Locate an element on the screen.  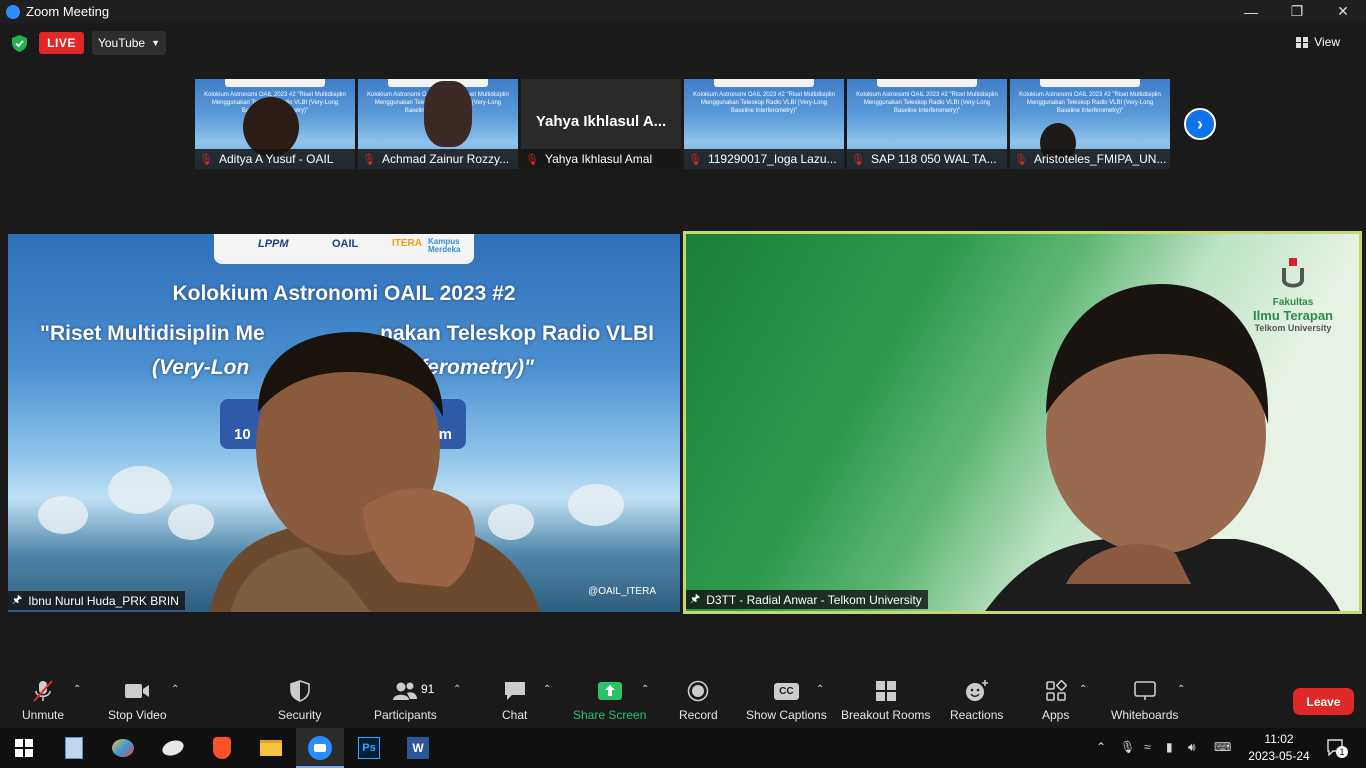
window-title: Zoom Meeting is located at coordinates (68, 11).